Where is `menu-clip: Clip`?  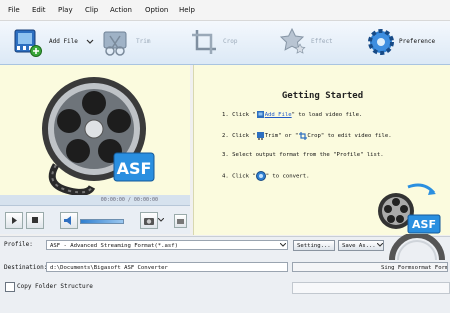 menu-clip: Clip is located at coordinates (91, 10).